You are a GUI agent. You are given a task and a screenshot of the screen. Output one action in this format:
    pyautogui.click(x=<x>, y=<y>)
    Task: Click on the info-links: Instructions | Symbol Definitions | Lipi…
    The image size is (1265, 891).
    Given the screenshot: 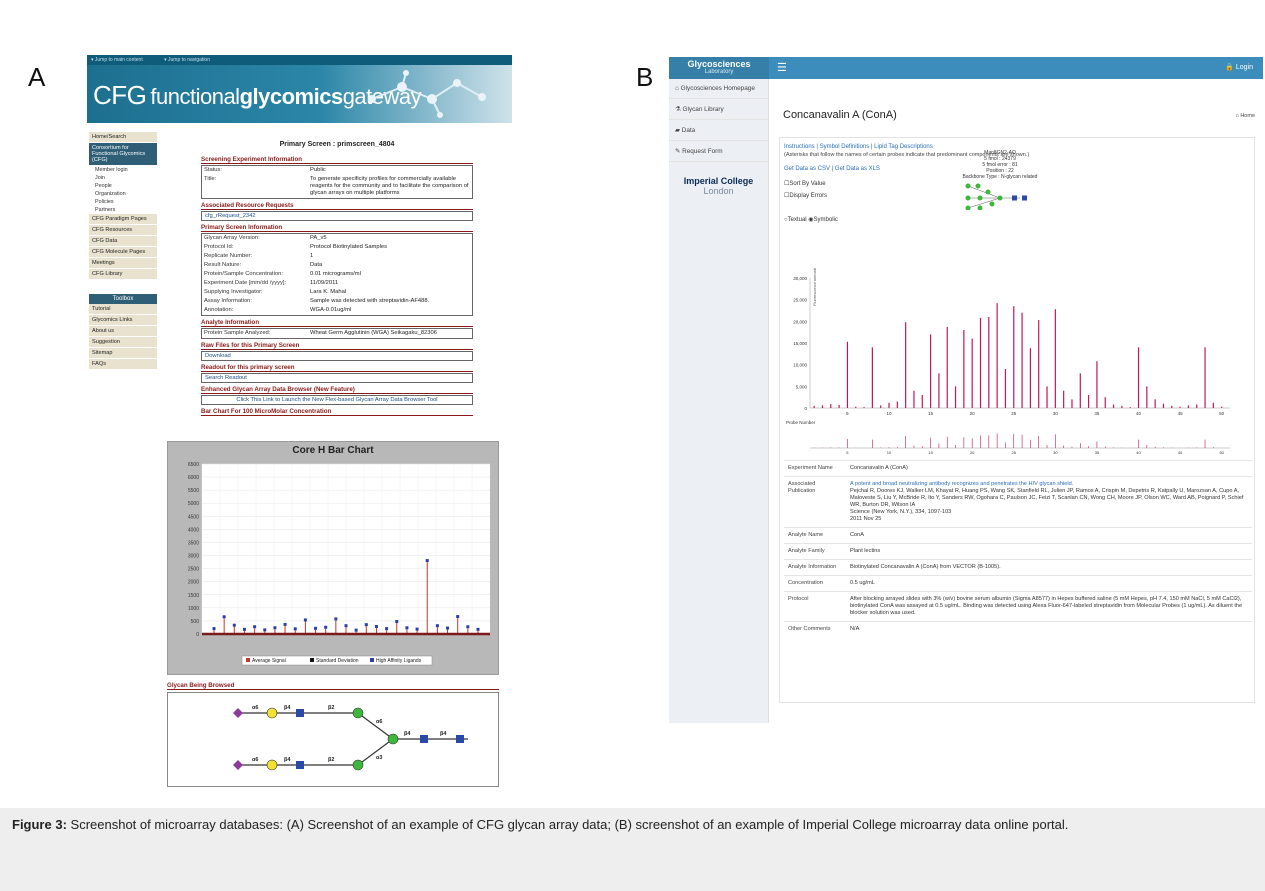 What is the action you would take?
    pyautogui.click(x=858, y=147)
    